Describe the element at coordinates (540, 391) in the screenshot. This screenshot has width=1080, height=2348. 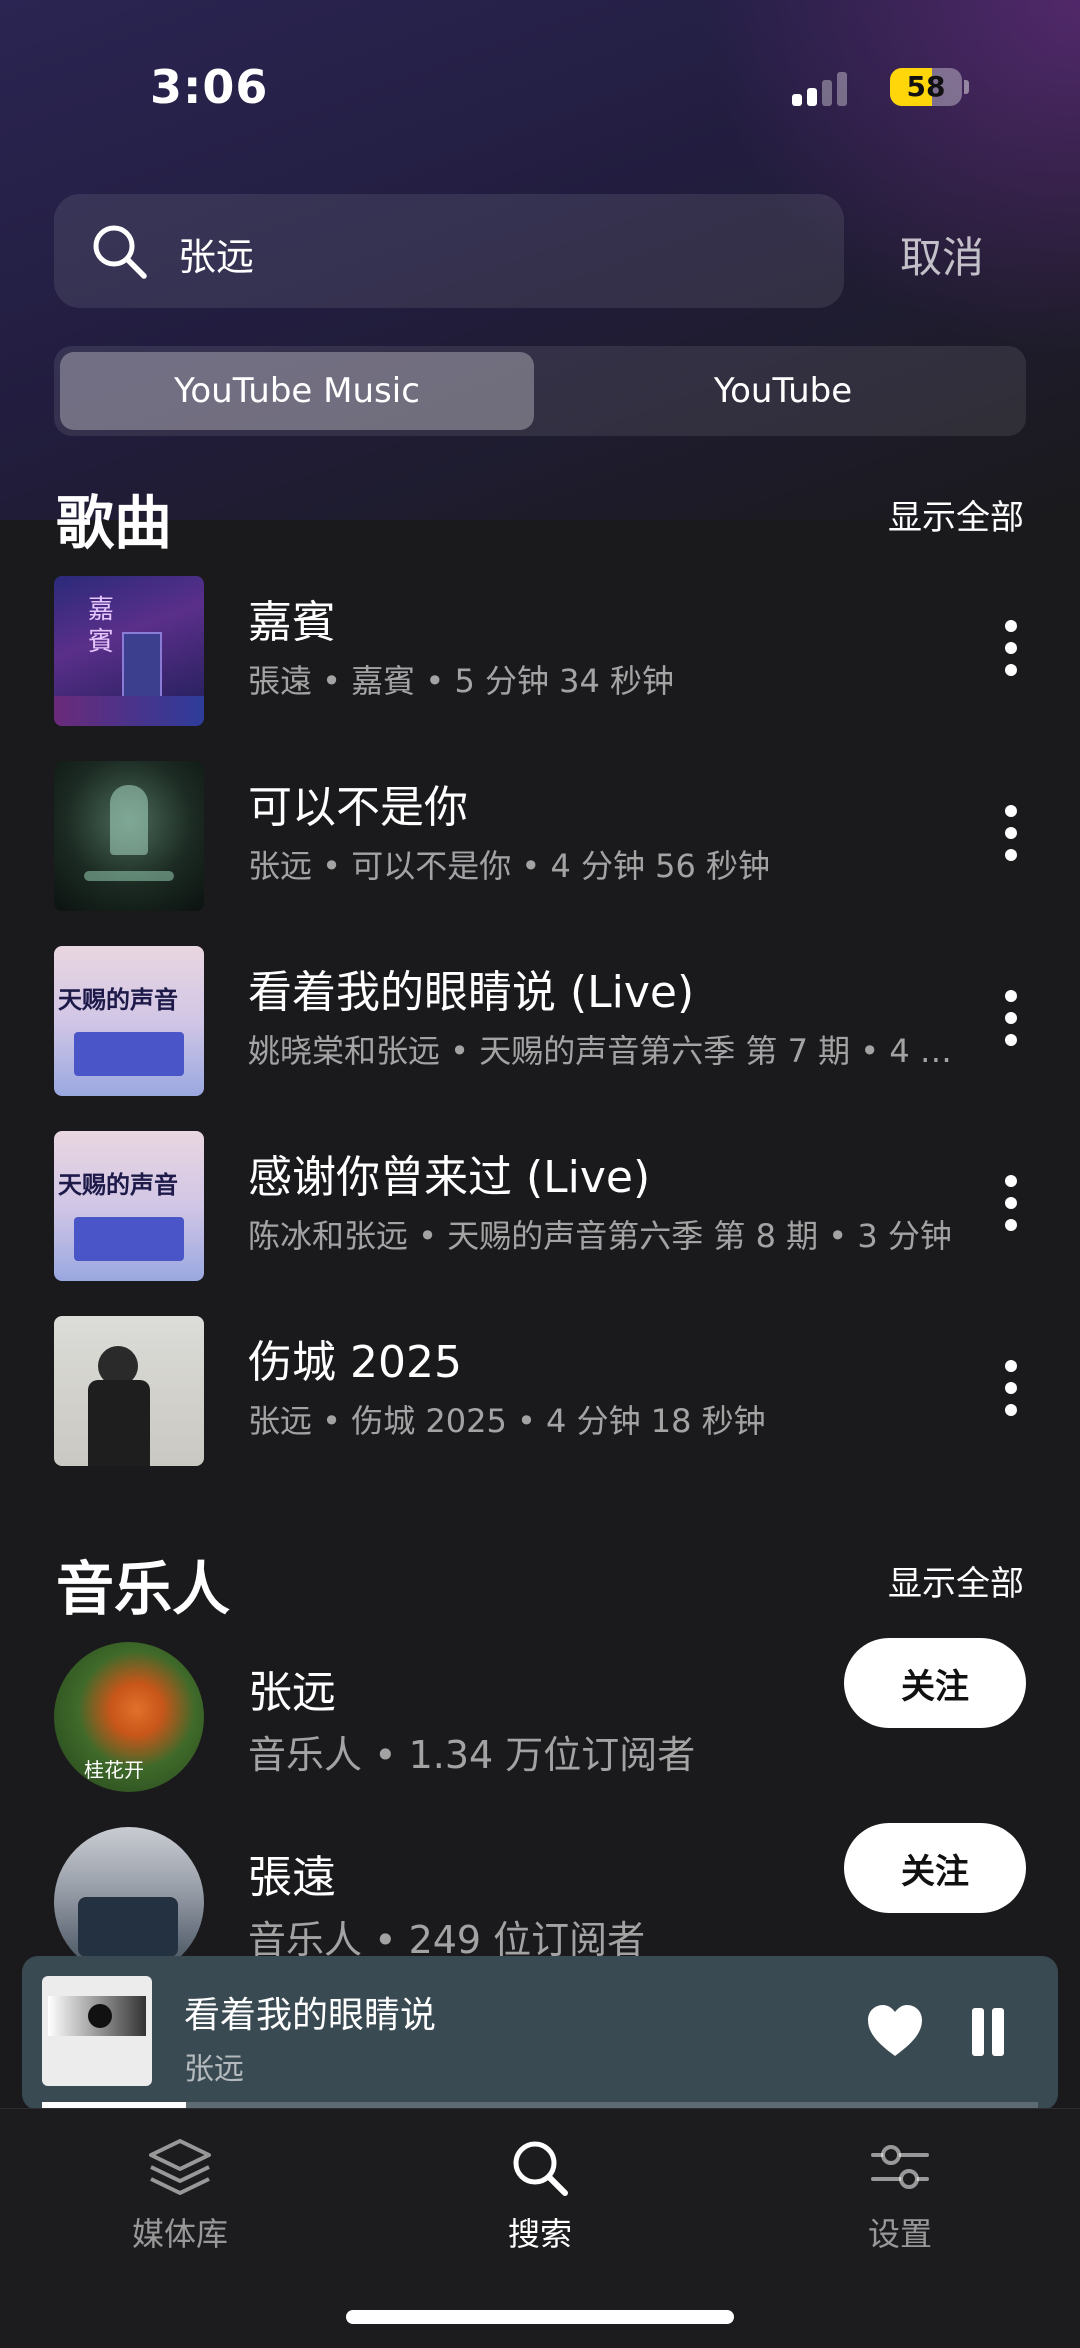
I see `source-segmented-control: YouTube Music YouTube` at that location.